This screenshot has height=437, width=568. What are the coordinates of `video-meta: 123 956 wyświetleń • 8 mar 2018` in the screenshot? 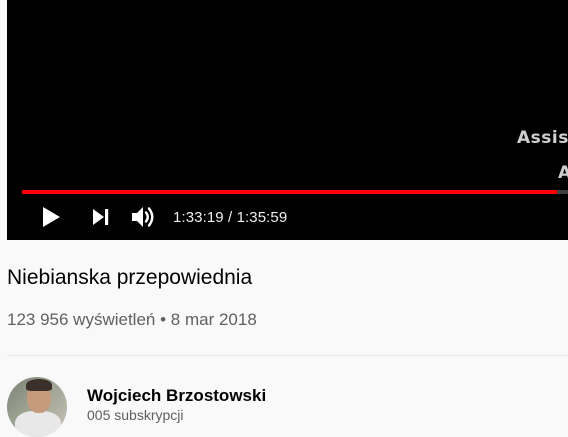 It's located at (132, 320).